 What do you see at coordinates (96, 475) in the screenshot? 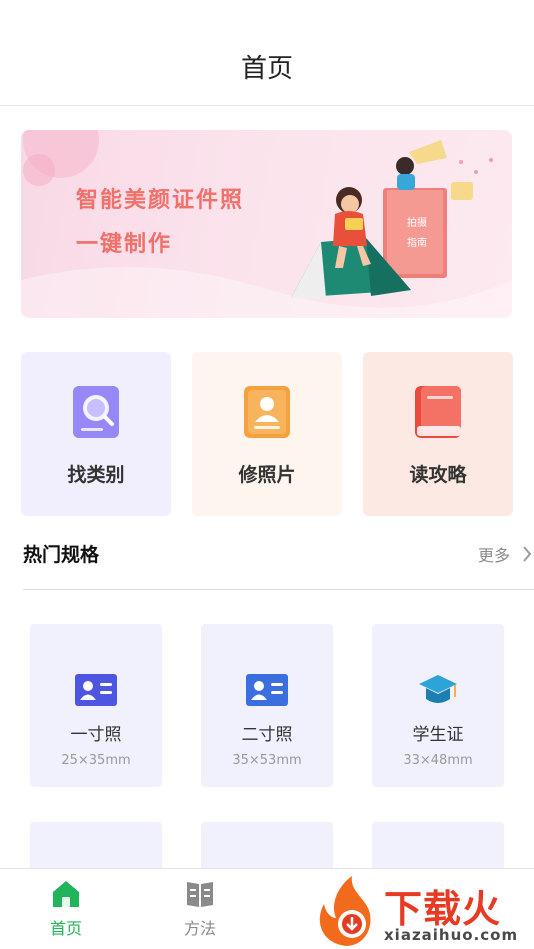
I see `find-category-label: 找类别` at bounding box center [96, 475].